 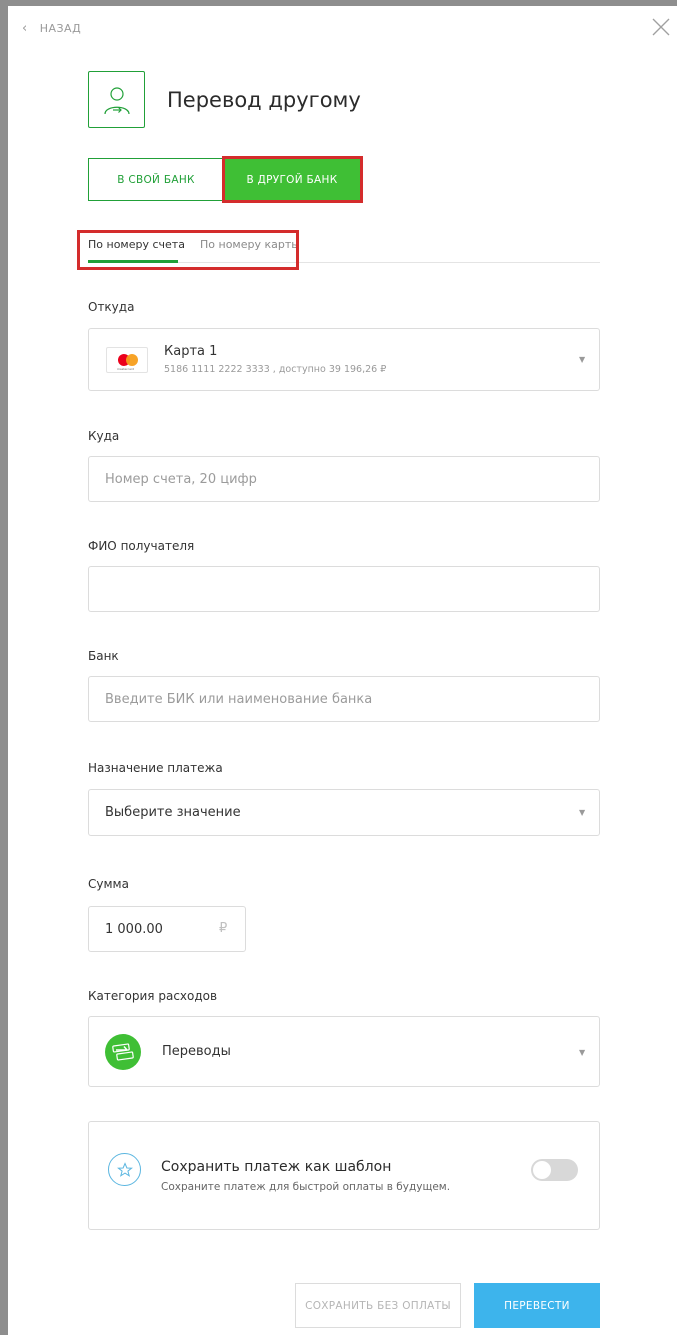 What do you see at coordinates (111, 307) in the screenshot?
I see `from-label: Откуда` at bounding box center [111, 307].